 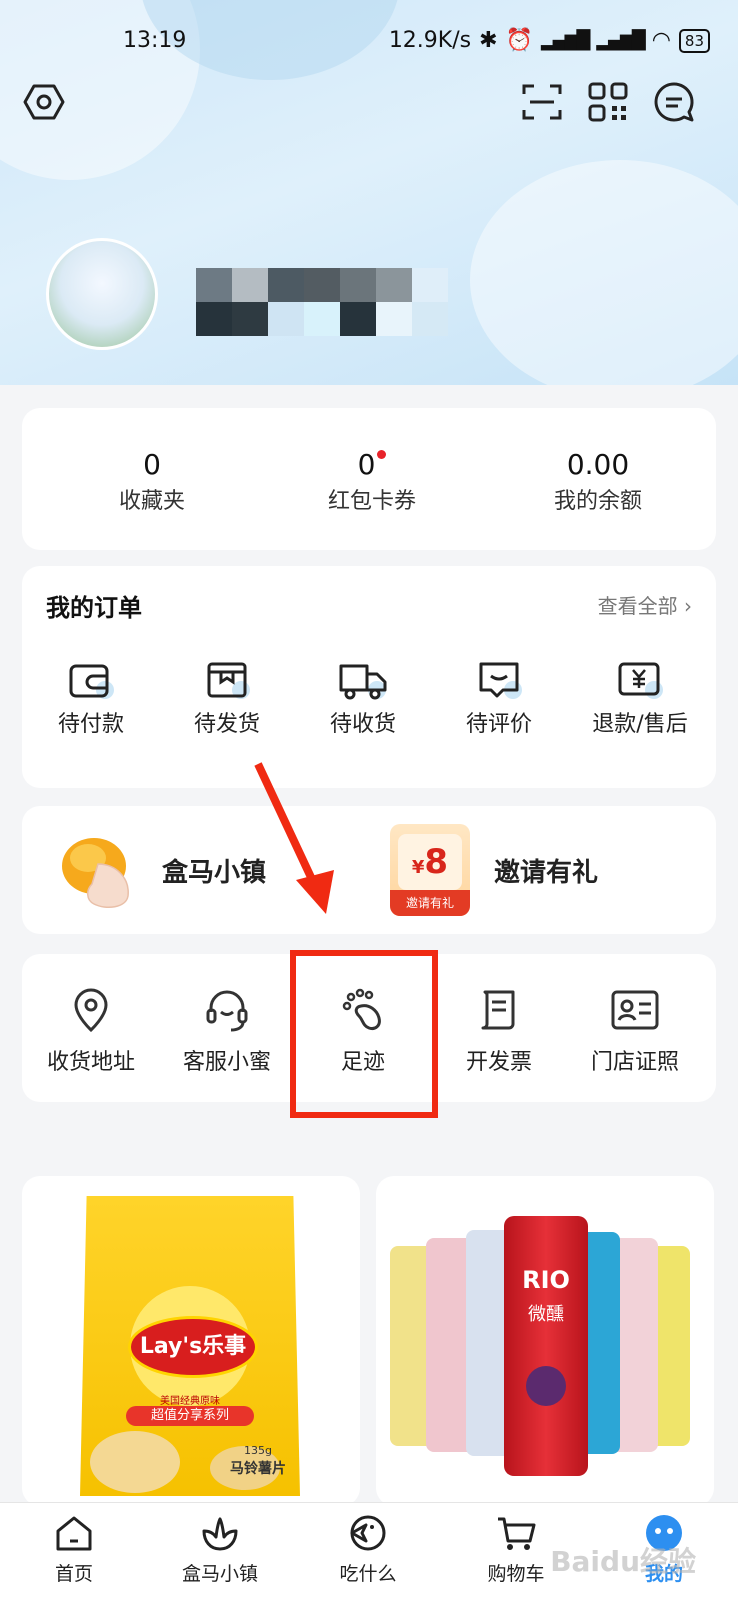 What do you see at coordinates (688, 606) in the screenshot?
I see `chevron-right-icon: ›` at bounding box center [688, 606].